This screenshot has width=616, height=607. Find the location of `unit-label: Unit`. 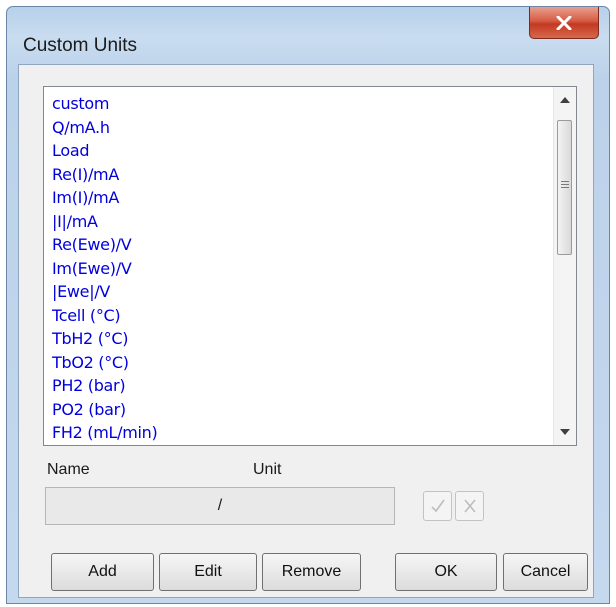

unit-label: Unit is located at coordinates (267, 469).